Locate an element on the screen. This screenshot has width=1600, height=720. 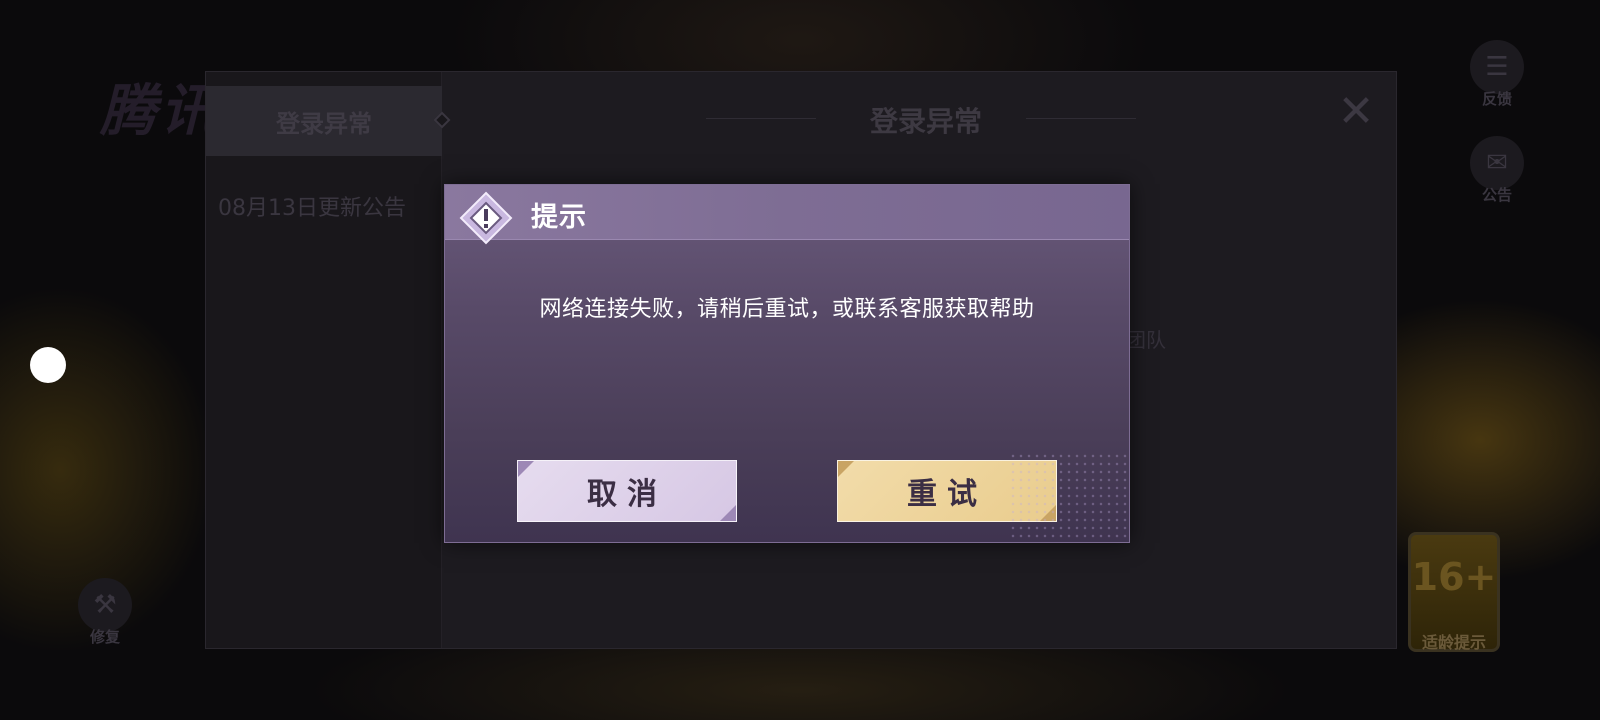
clipboard-icon: ☰ is located at coordinates (1497, 67).